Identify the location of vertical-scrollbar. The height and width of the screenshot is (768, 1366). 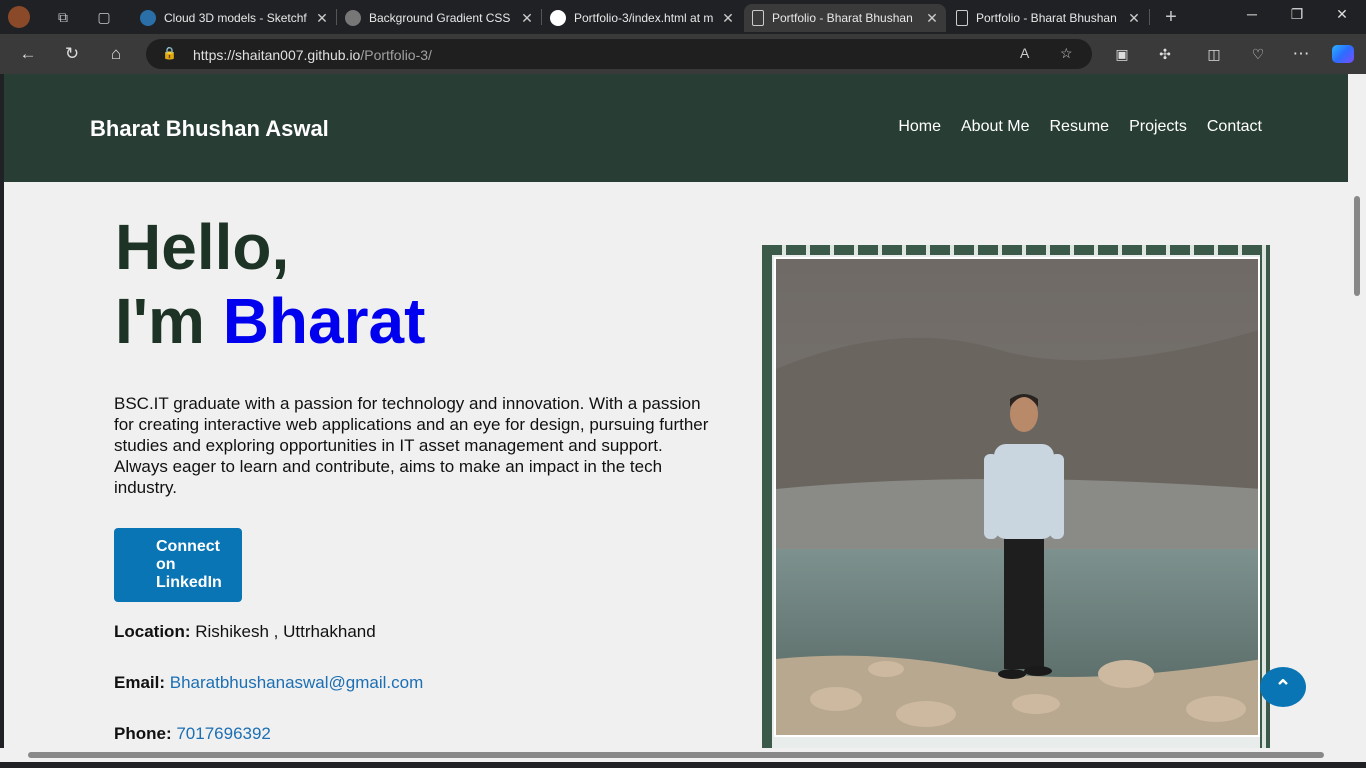
(1357, 411).